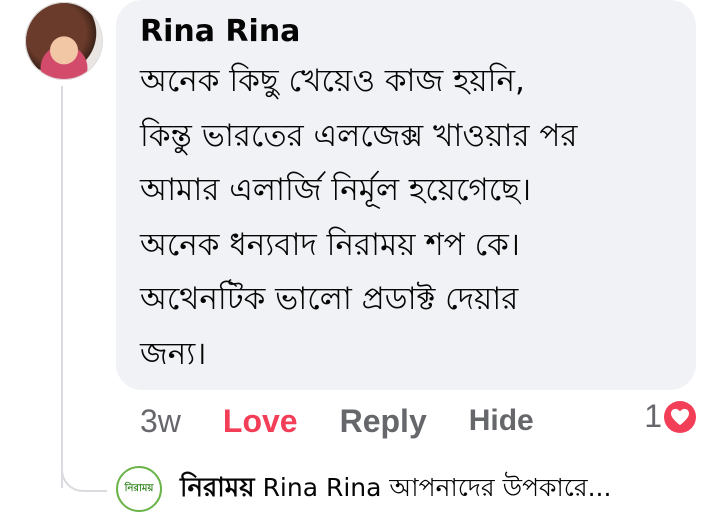 The width and height of the screenshot is (720, 523). What do you see at coordinates (64, 41) in the screenshot?
I see `commenter-avatar` at bounding box center [64, 41].